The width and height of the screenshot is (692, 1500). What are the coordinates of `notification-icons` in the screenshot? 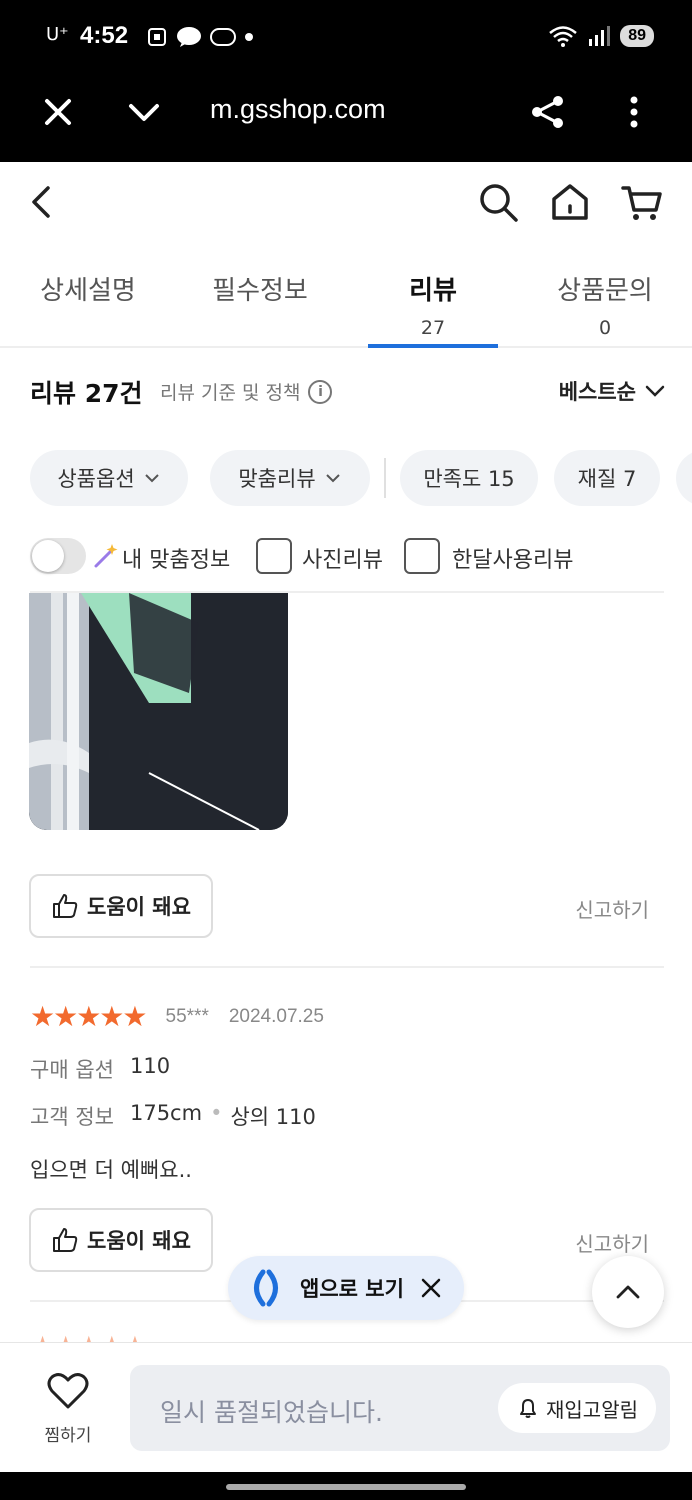 It's located at (200, 37).